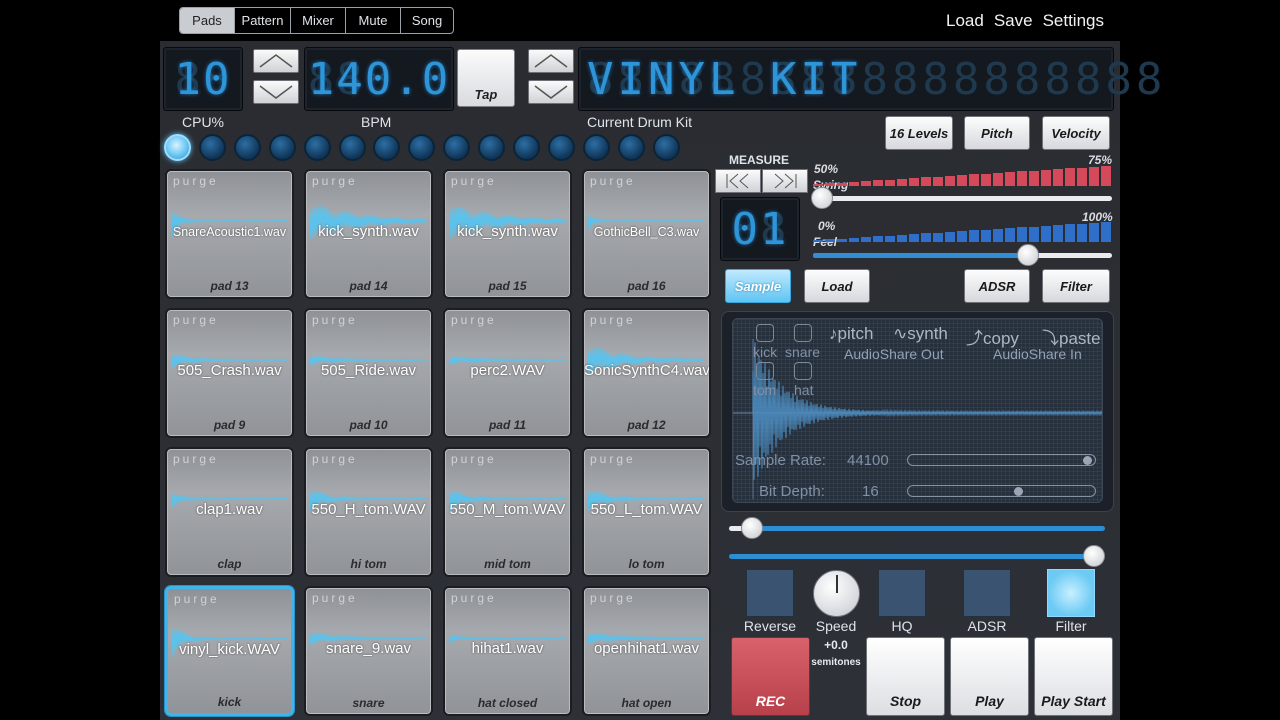 The width and height of the screenshot is (1280, 720). What do you see at coordinates (1073, 21) in the screenshot?
I see `settings-menu-button: Settings` at bounding box center [1073, 21].